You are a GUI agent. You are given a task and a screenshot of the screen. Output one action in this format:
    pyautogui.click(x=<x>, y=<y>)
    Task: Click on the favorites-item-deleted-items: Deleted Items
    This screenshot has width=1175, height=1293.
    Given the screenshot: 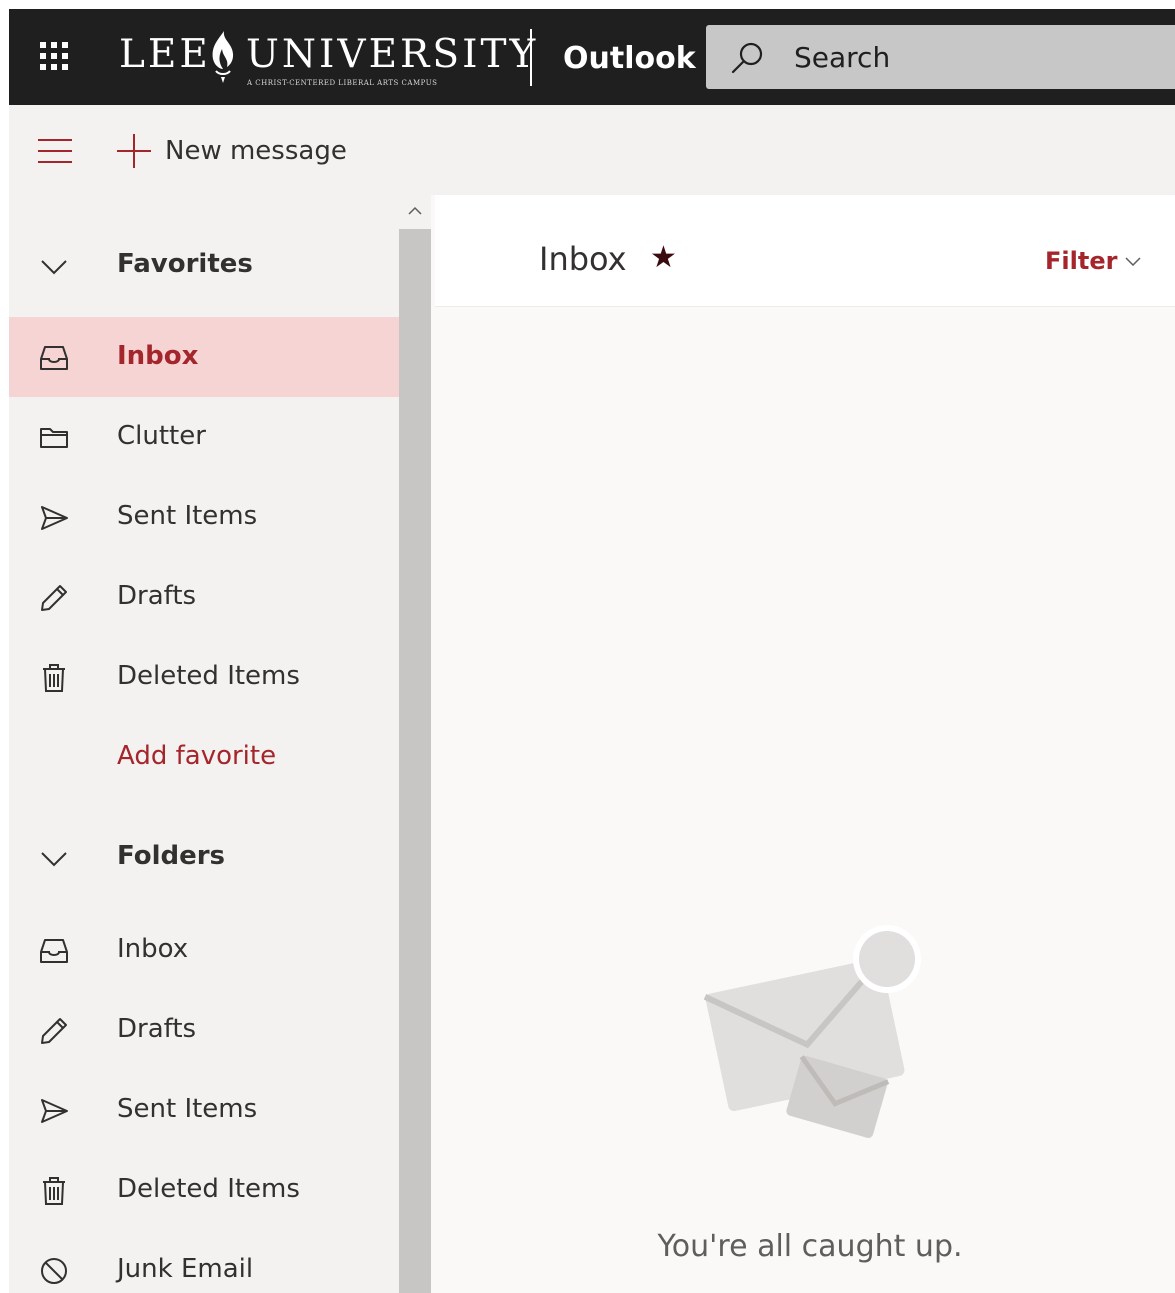 What is the action you would take?
    pyautogui.click(x=204, y=677)
    